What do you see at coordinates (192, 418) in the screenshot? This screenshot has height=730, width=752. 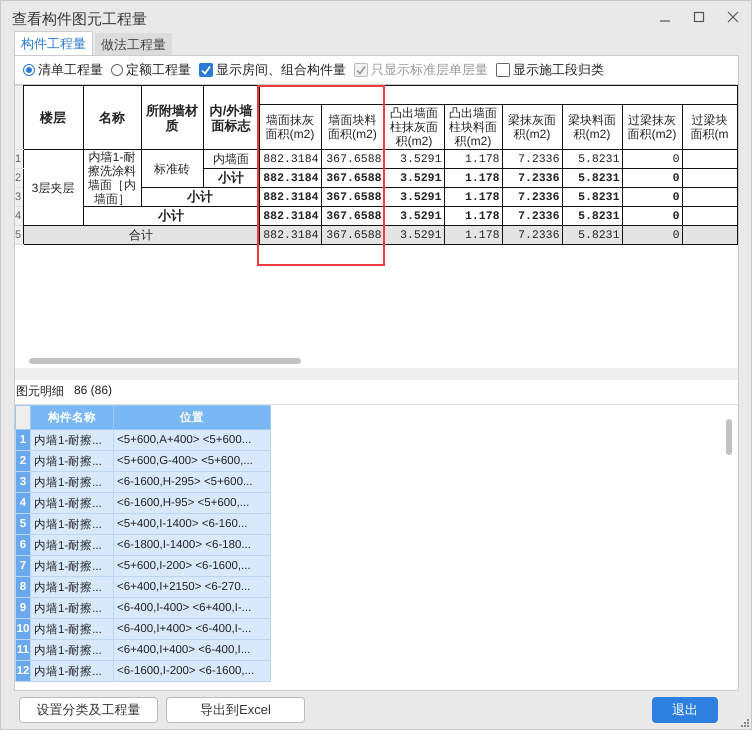 I see `column-header: 位置` at bounding box center [192, 418].